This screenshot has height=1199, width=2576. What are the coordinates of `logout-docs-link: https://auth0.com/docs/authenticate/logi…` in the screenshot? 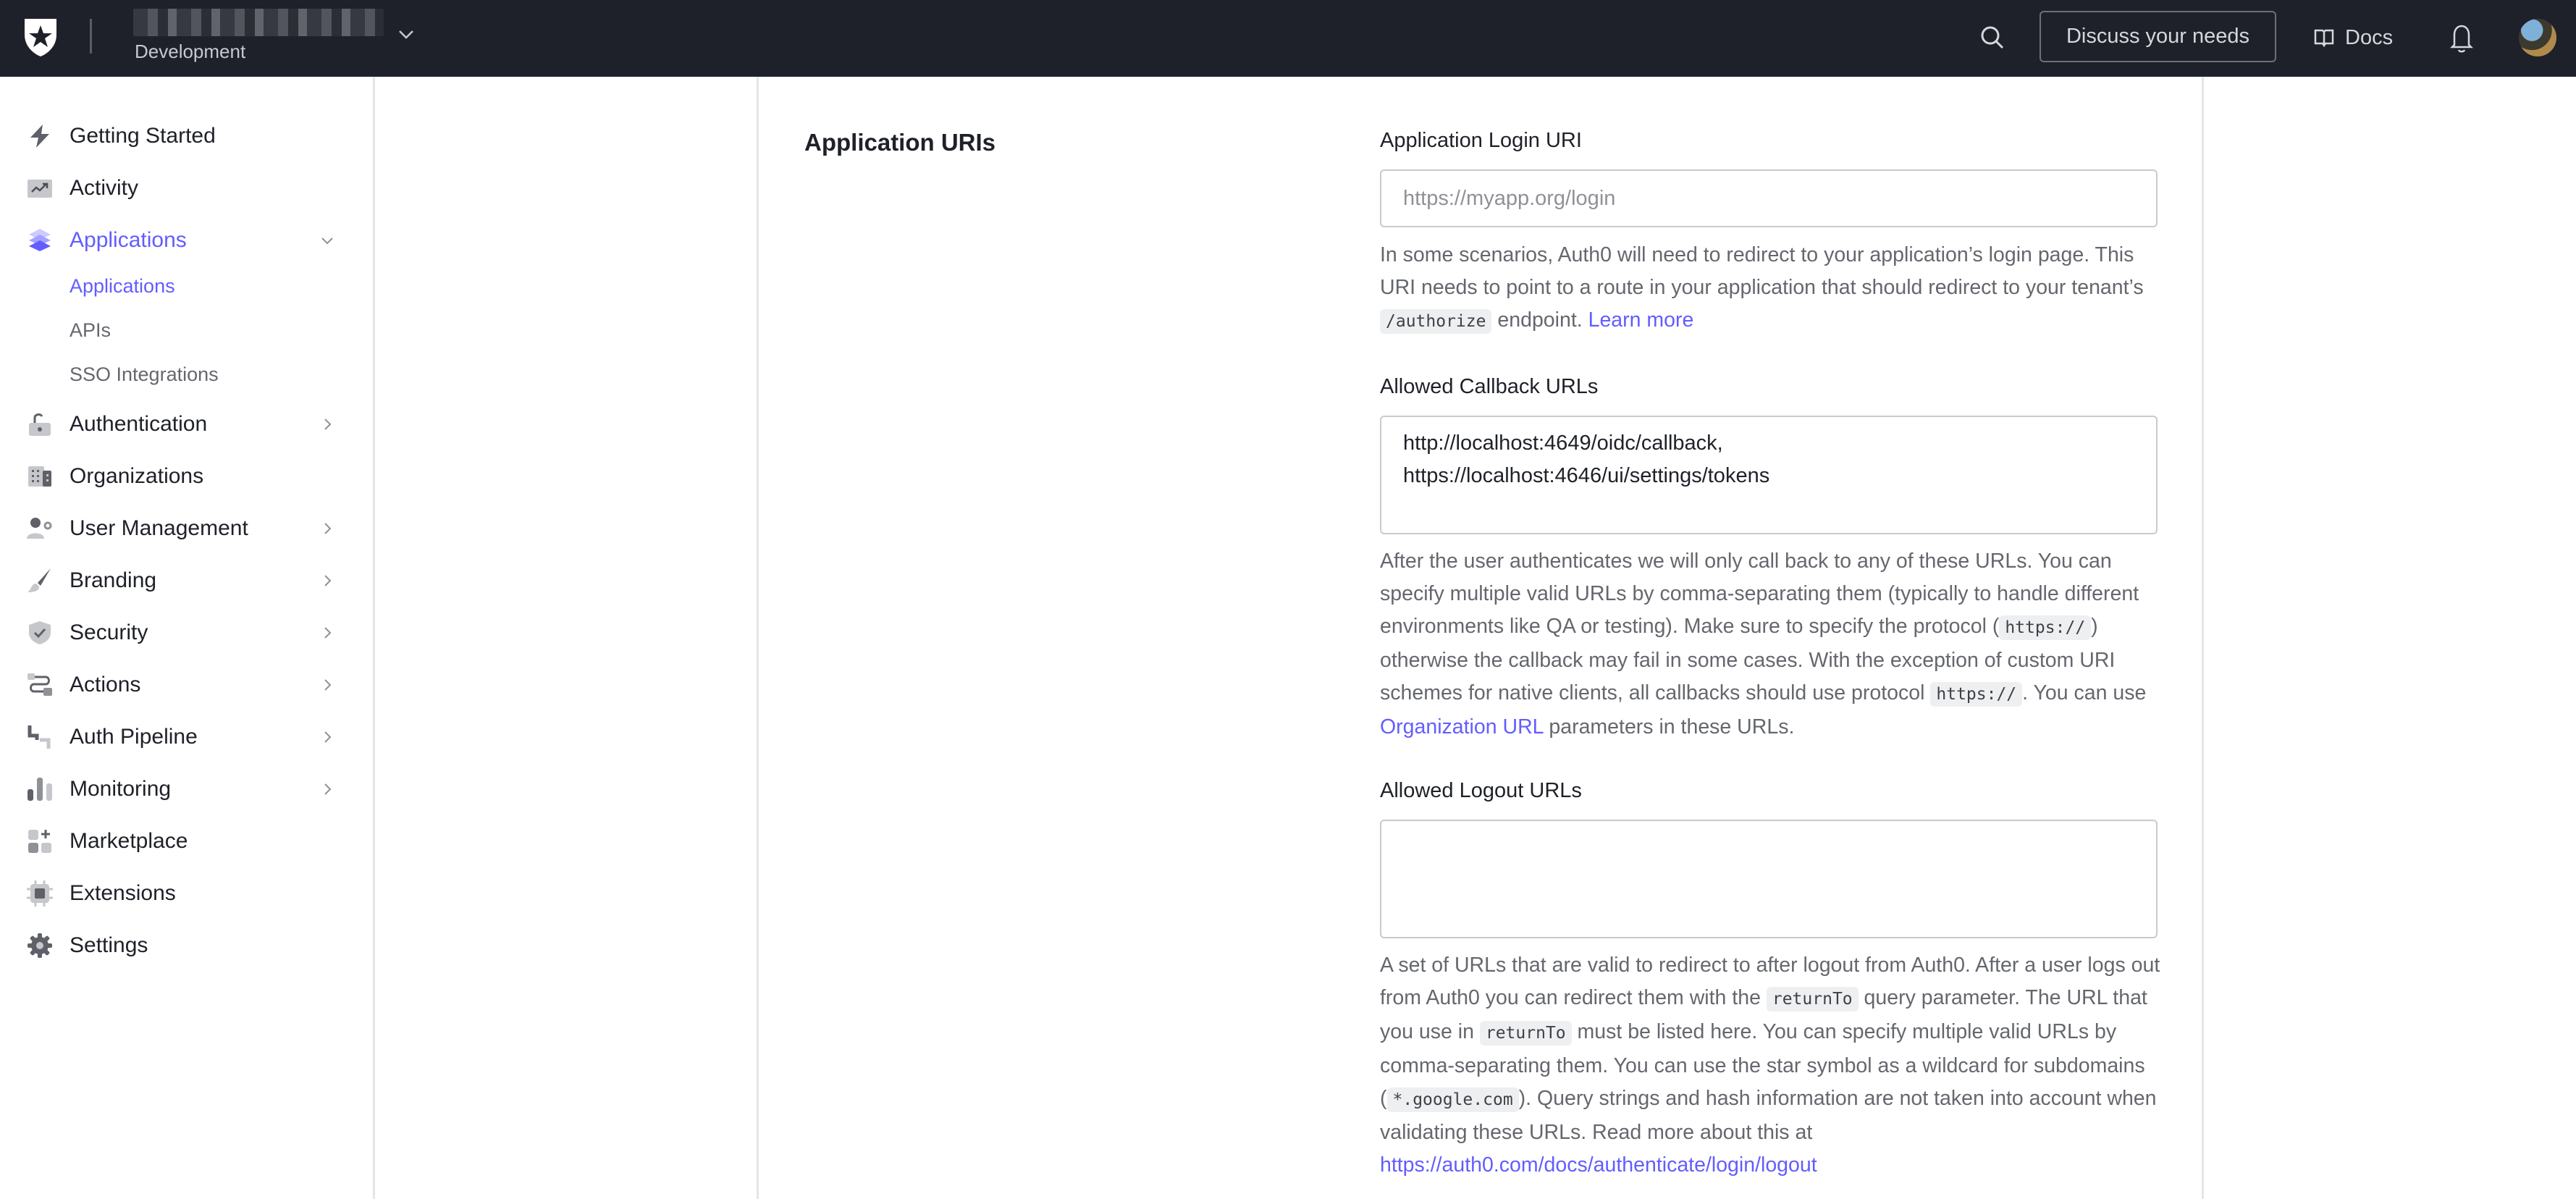 It's located at (1598, 1165).